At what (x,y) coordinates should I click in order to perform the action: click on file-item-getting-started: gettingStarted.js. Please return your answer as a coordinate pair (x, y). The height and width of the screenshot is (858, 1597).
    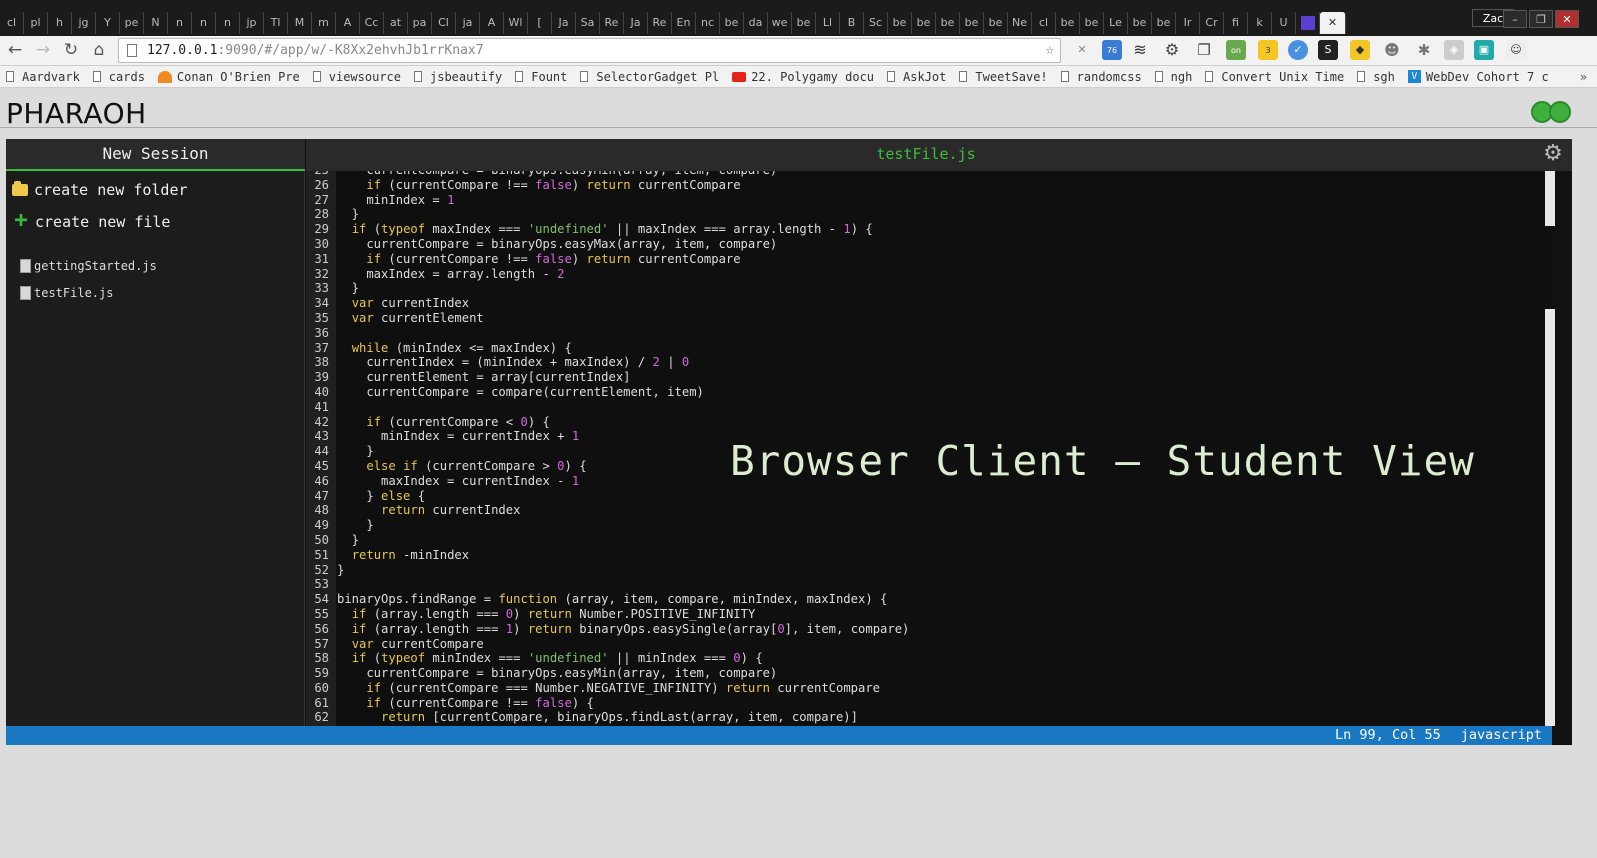
    Looking at the image, I should click on (88, 266).